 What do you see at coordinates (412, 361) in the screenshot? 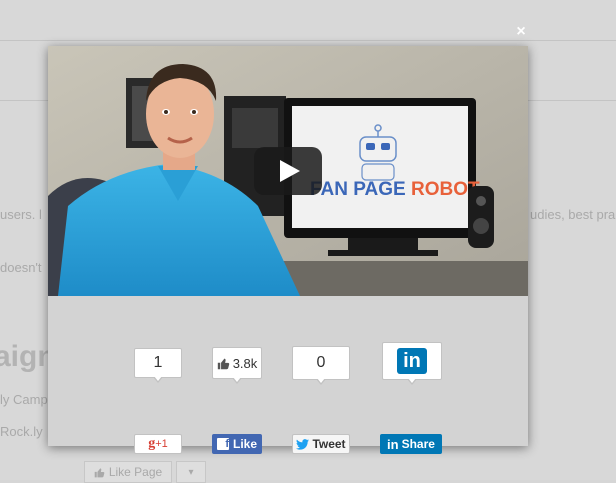
I see `linkedin-logo-icon: in` at bounding box center [412, 361].